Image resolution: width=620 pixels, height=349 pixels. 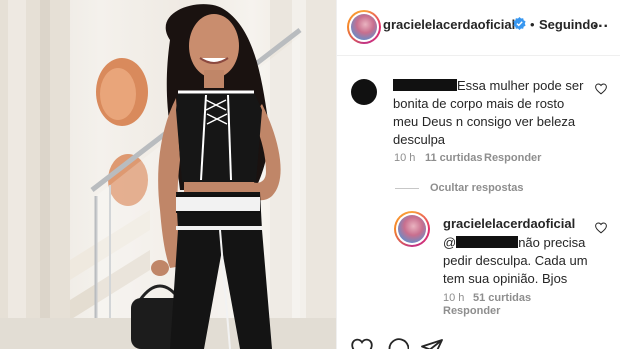 I want to click on following-button: Seguindo, so click(x=568, y=24).